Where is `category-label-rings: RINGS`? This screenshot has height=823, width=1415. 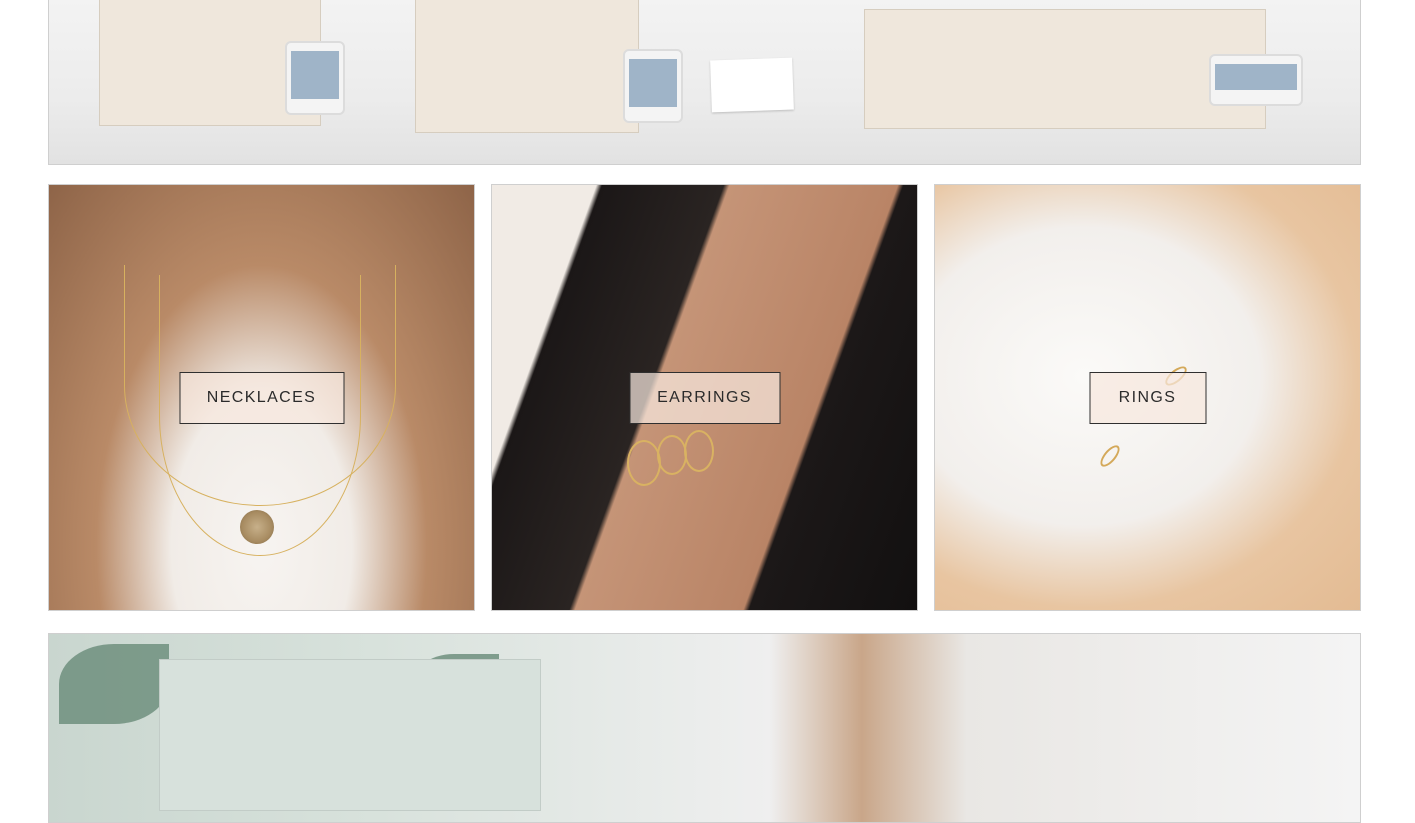
category-label-rings: RINGS is located at coordinates (1147, 397).